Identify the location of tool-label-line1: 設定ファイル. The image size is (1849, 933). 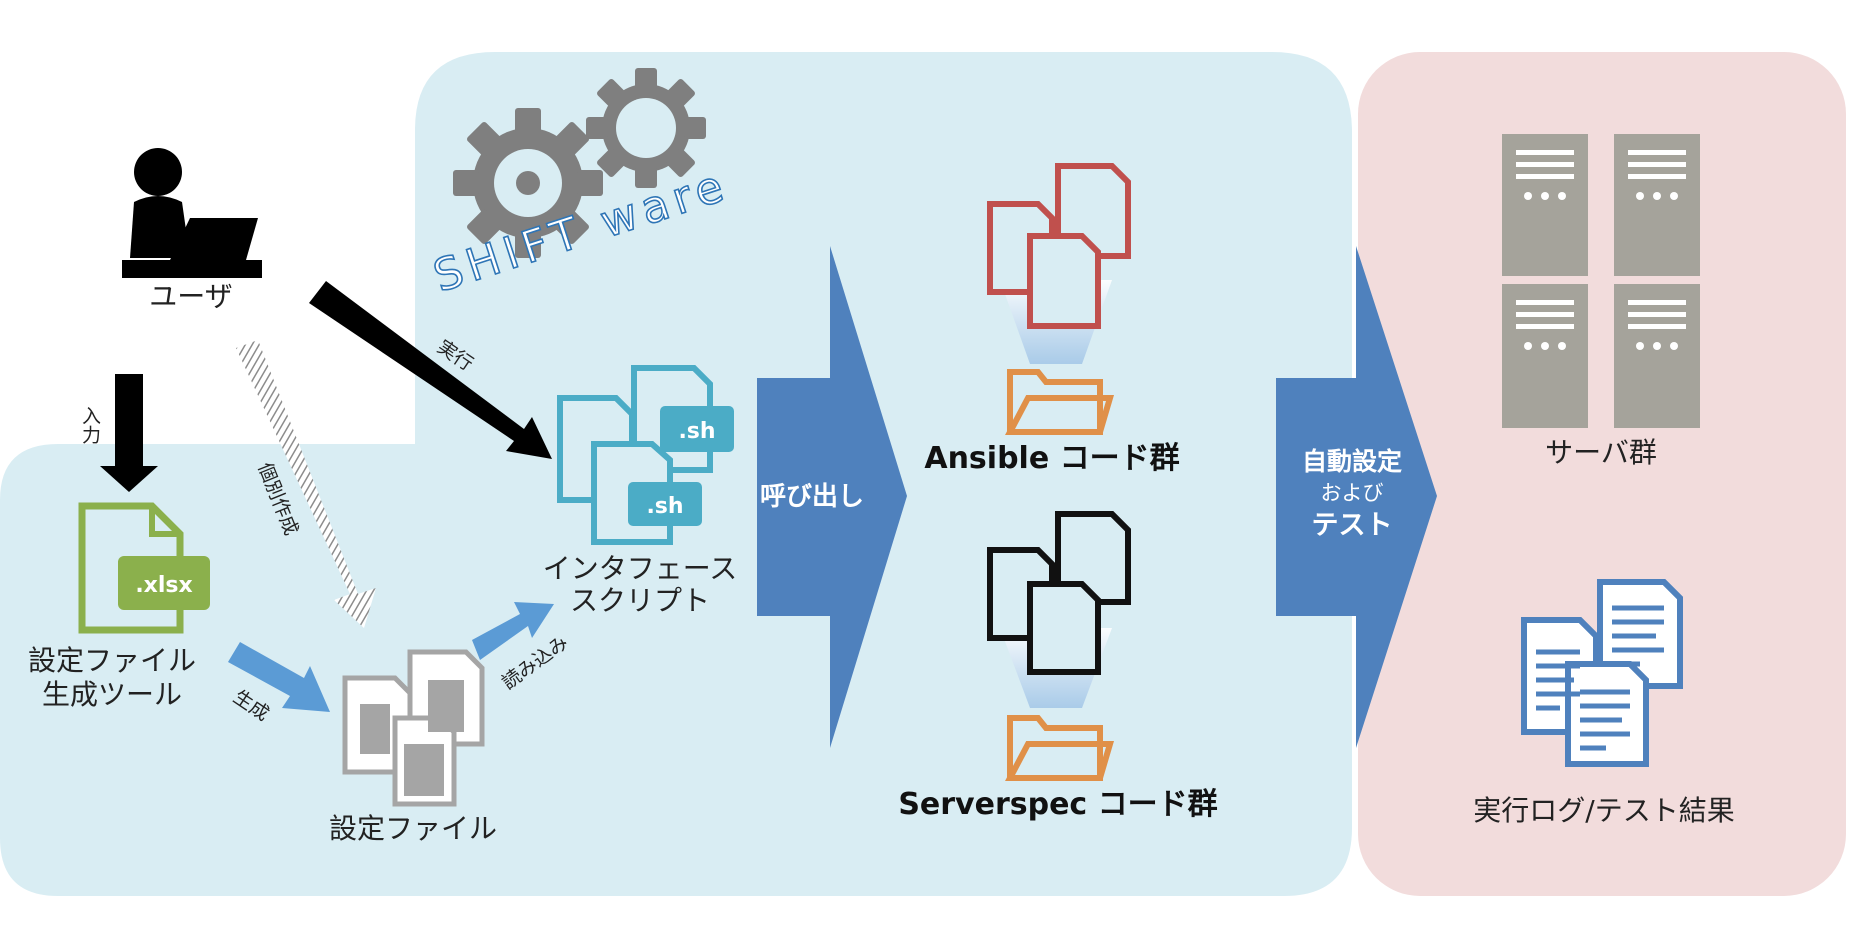
(112, 660).